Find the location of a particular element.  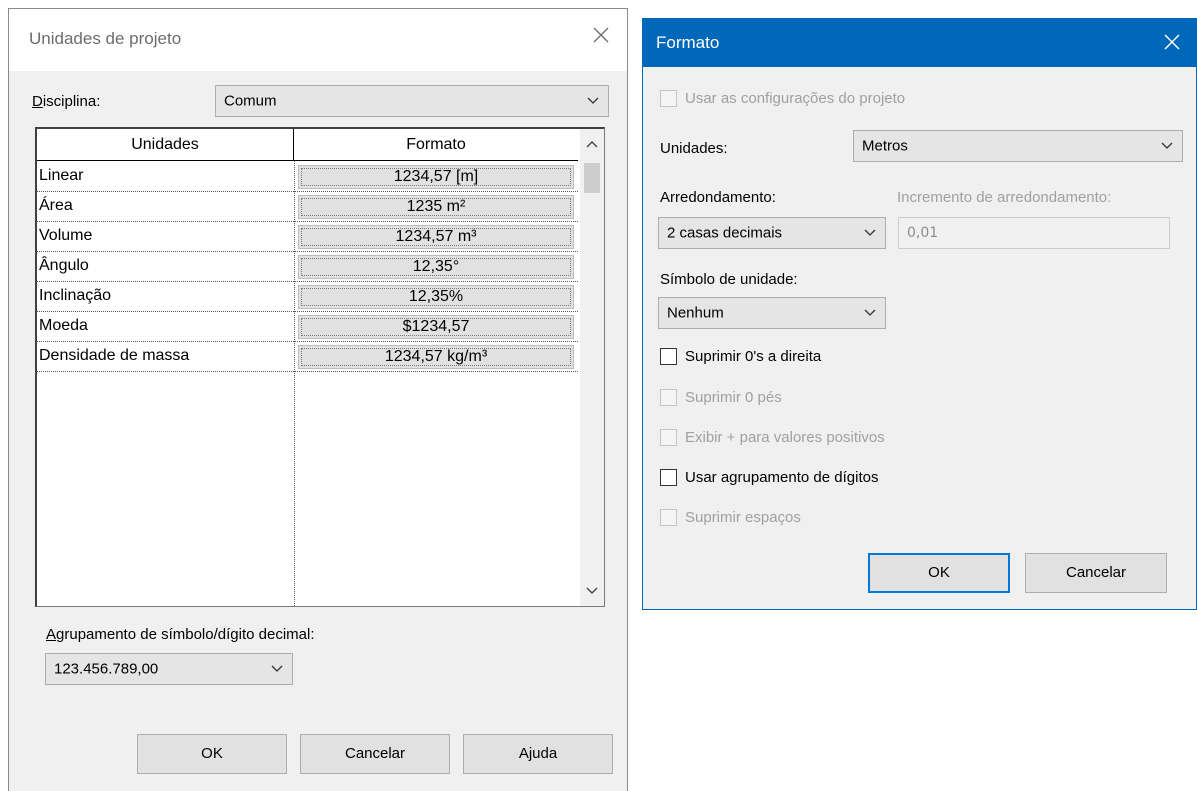

unit-symbol-dropdown: Nenhum is located at coordinates (772, 313).